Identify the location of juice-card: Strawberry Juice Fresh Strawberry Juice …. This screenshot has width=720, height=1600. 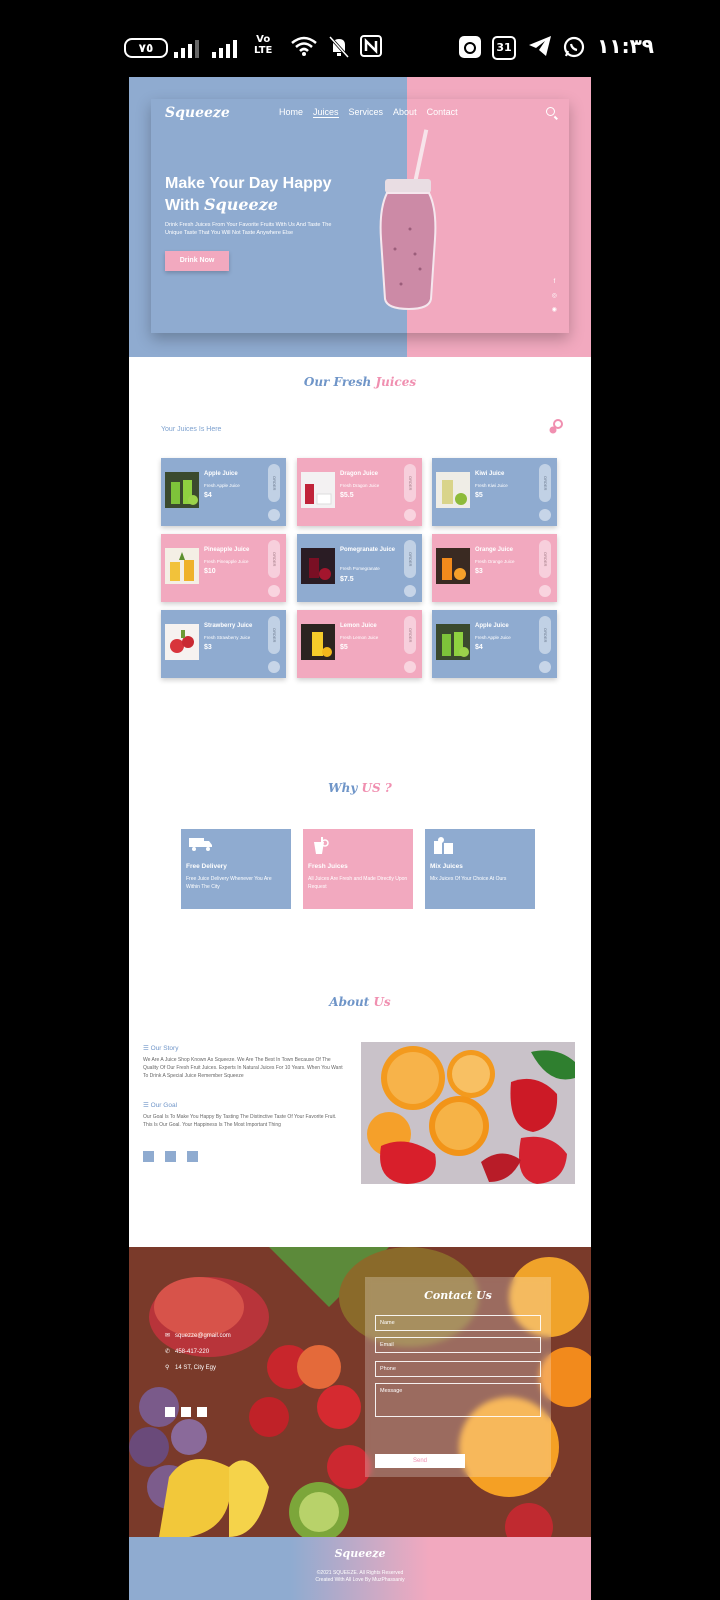
(223, 644).